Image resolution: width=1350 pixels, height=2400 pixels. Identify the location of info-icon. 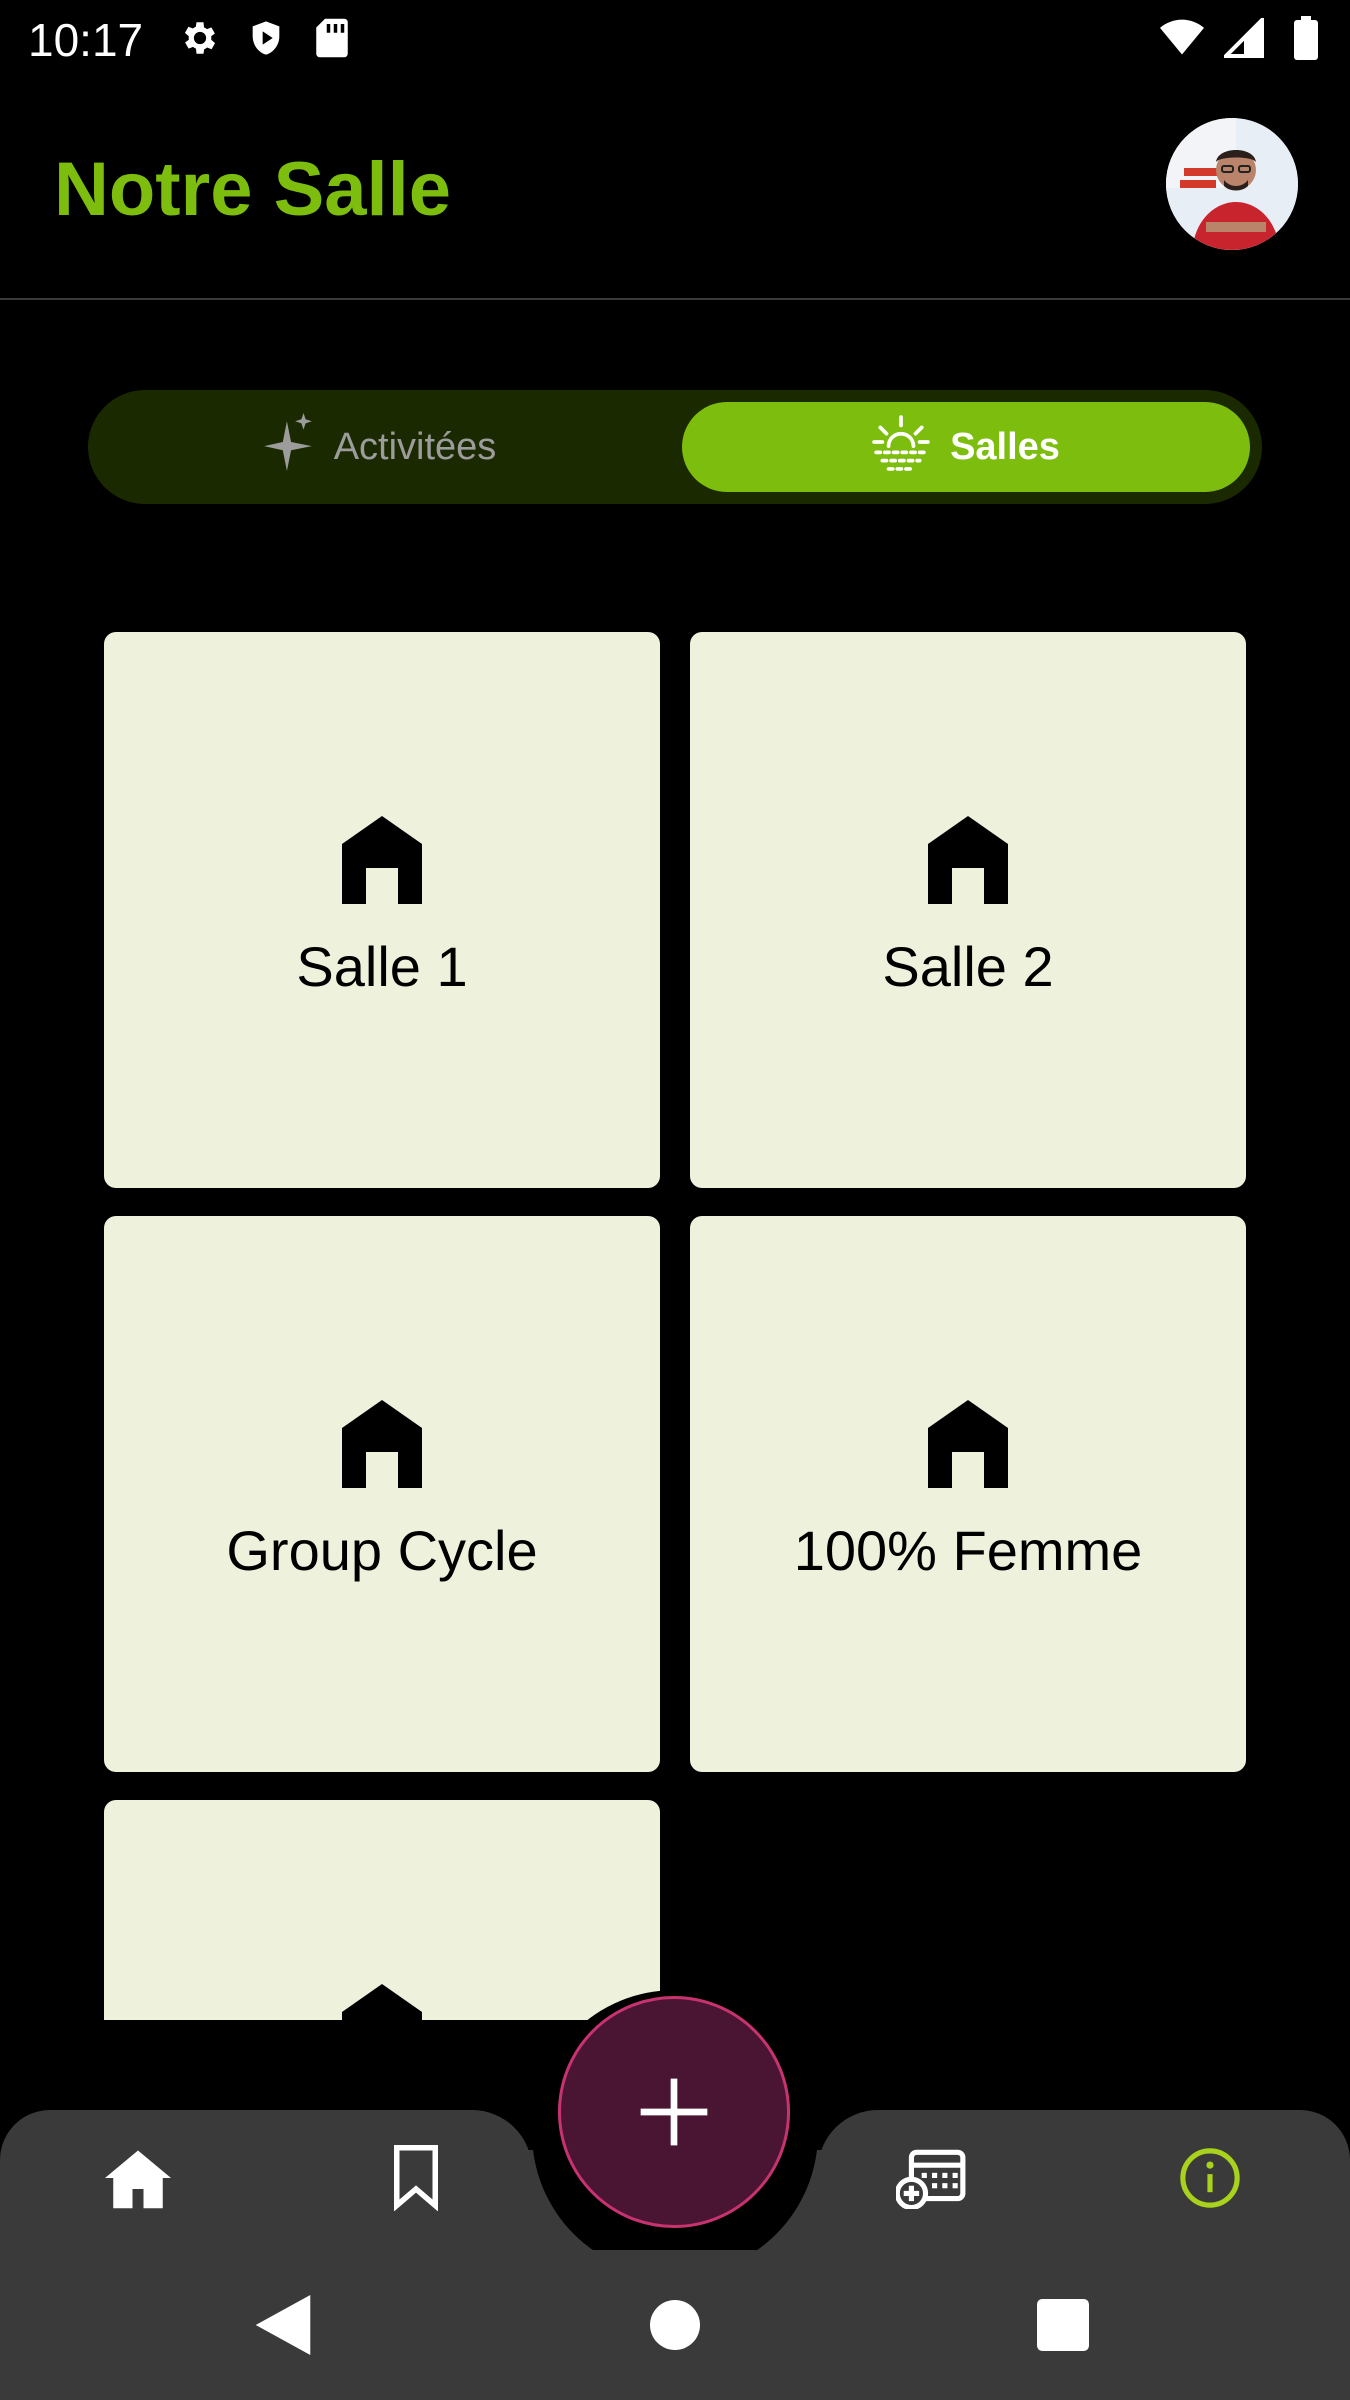
(1210, 2178).